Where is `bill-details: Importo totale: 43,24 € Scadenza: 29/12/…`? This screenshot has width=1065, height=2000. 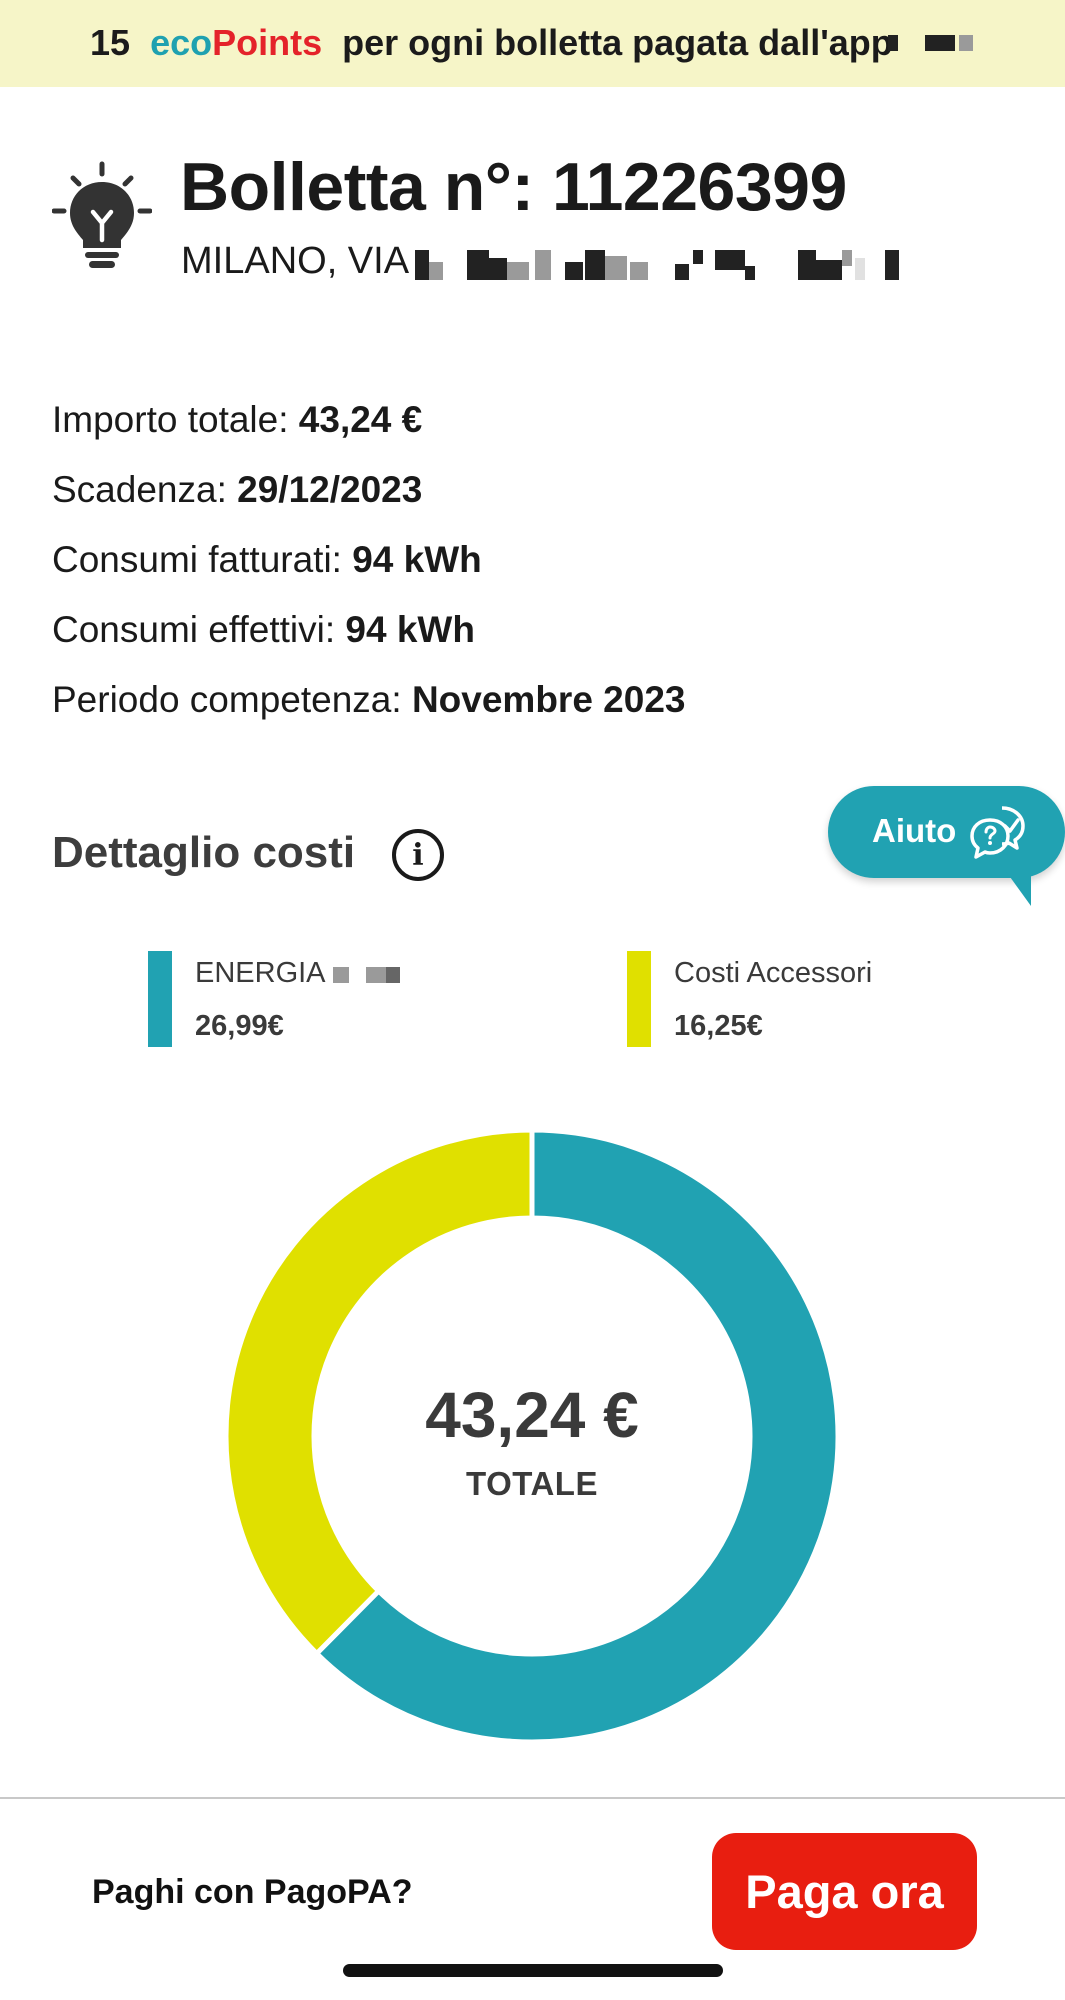 bill-details: Importo totale: 43,24 € Scadenza: 29/12/… is located at coordinates (368, 572).